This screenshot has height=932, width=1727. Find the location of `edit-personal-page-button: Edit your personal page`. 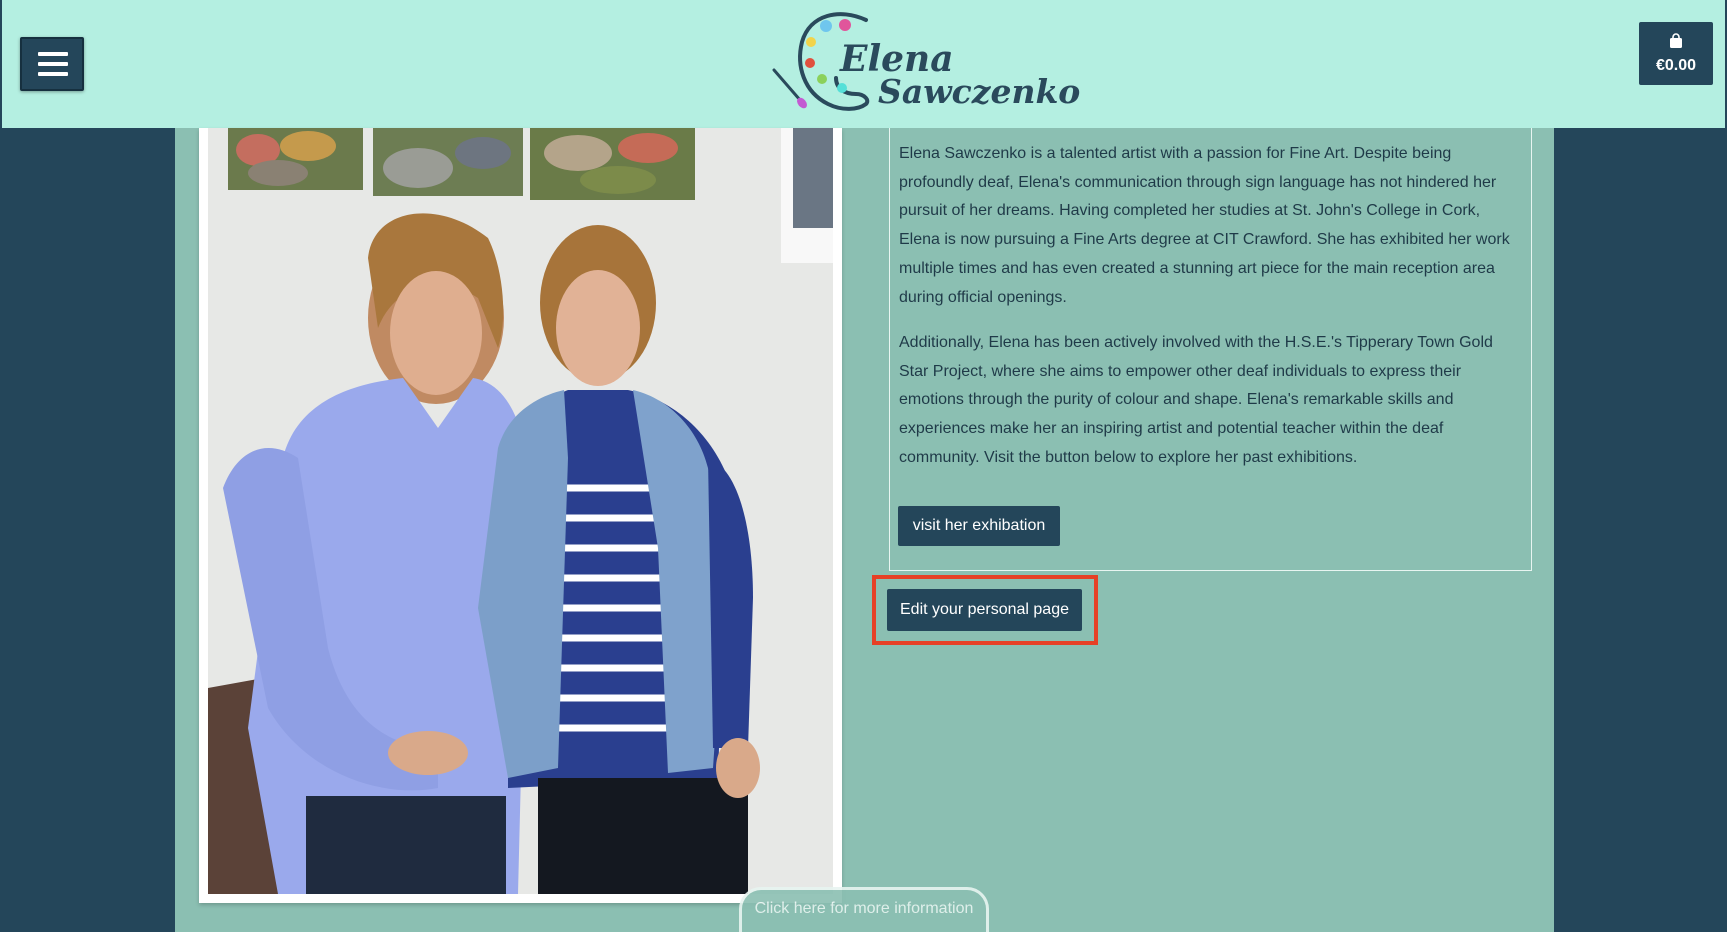

edit-personal-page-button: Edit your personal page is located at coordinates (984, 610).